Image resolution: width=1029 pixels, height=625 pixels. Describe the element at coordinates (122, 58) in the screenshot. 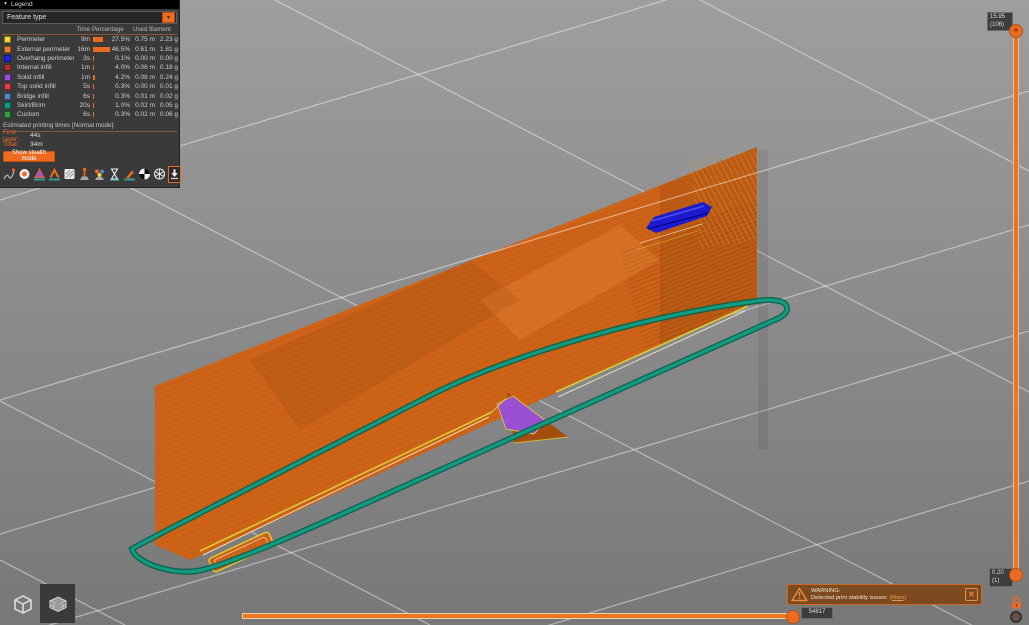

I see `feature-percent: 0.1%` at that location.